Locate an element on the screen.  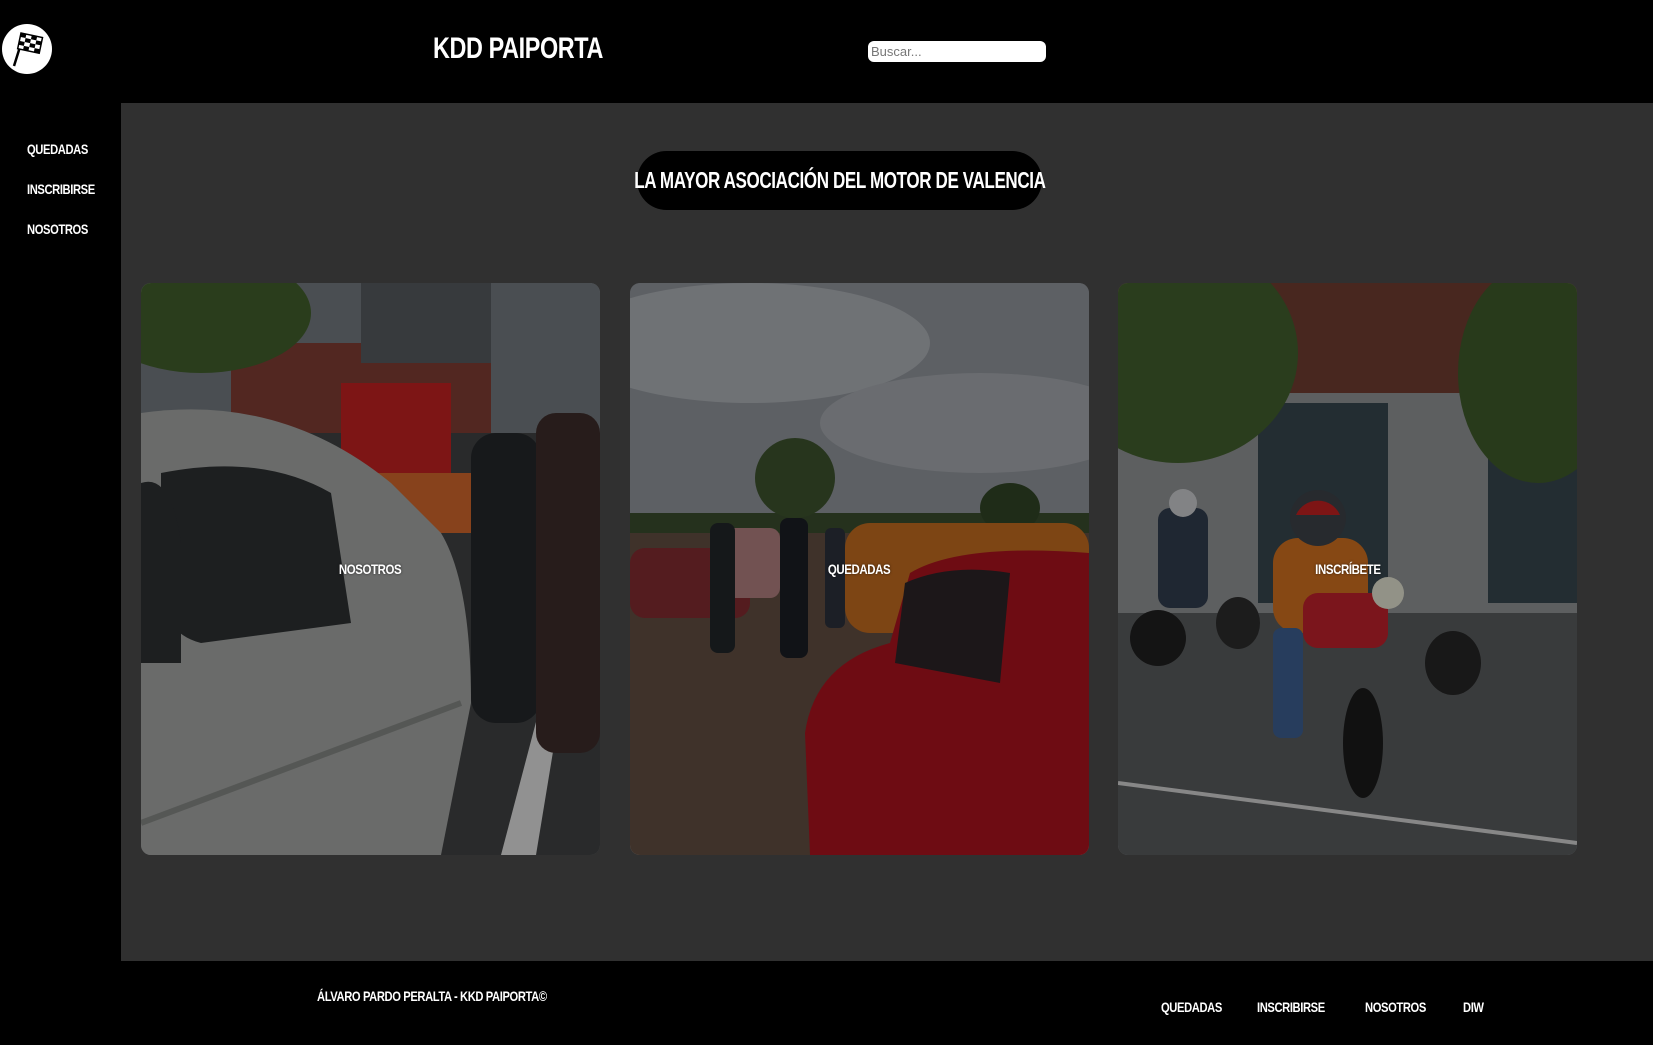
footer-link-inscribirse: INSCRIBIRSE is located at coordinates (1291, 1007).